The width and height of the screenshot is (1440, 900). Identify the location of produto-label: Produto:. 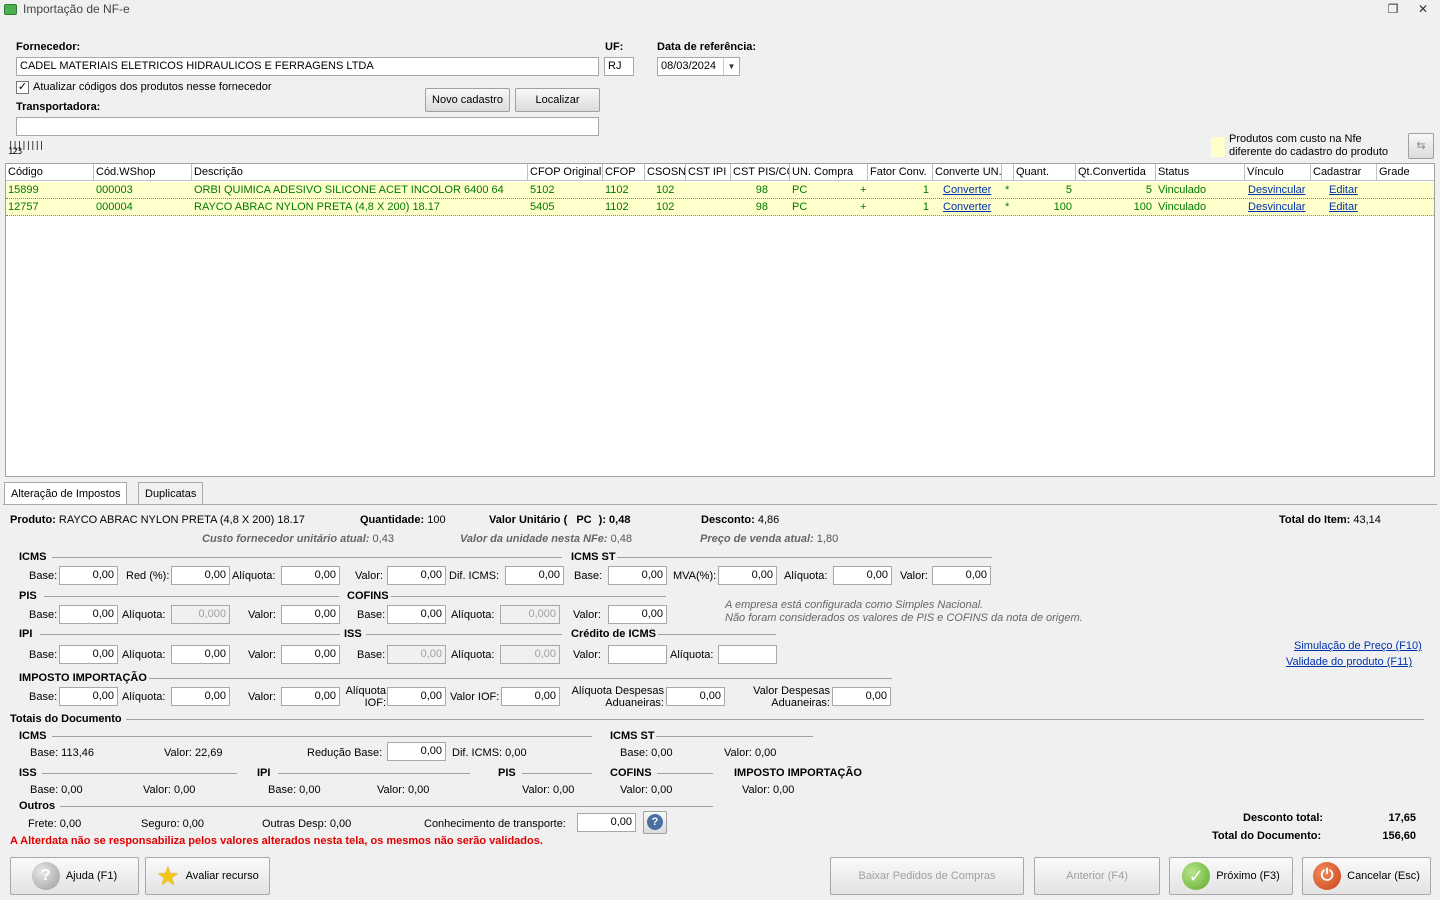
(33, 520).